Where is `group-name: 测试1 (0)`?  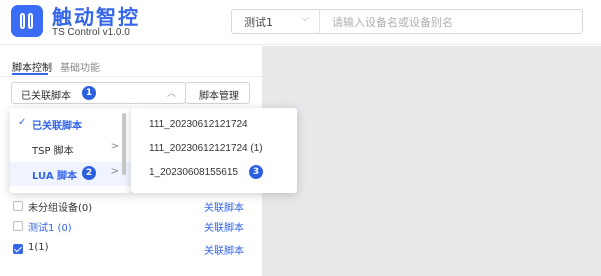 group-name: 测试1 (0) is located at coordinates (50, 228).